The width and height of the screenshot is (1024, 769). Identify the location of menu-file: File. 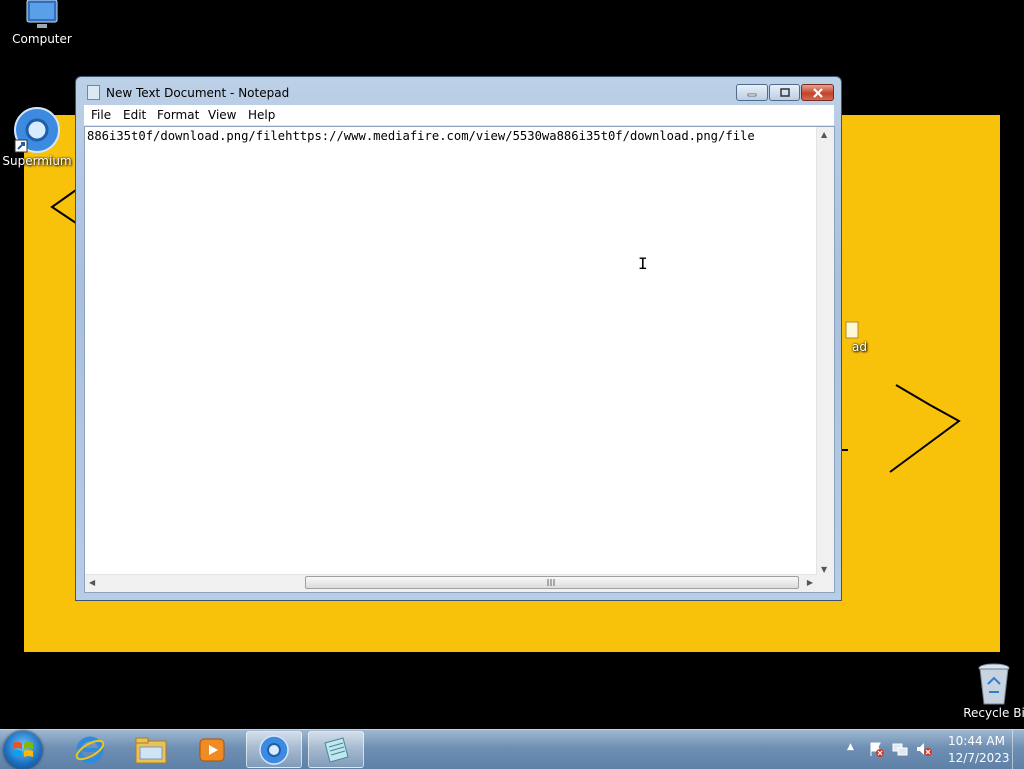
(101, 115).